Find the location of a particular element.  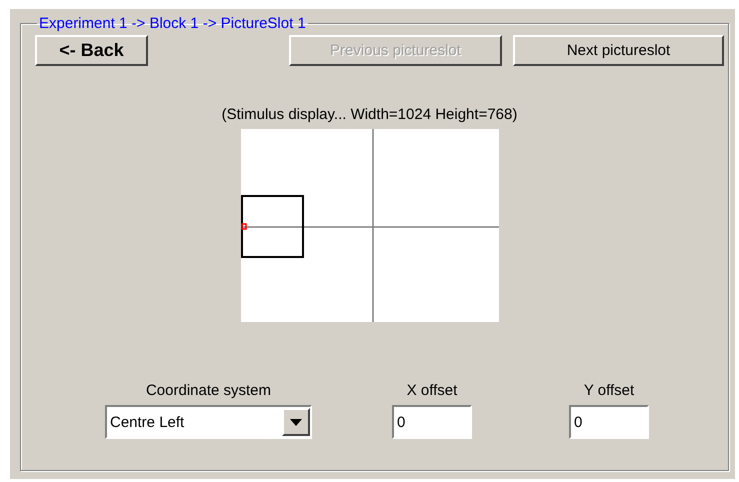

nav-button: Next pictureslot is located at coordinates (618, 50).